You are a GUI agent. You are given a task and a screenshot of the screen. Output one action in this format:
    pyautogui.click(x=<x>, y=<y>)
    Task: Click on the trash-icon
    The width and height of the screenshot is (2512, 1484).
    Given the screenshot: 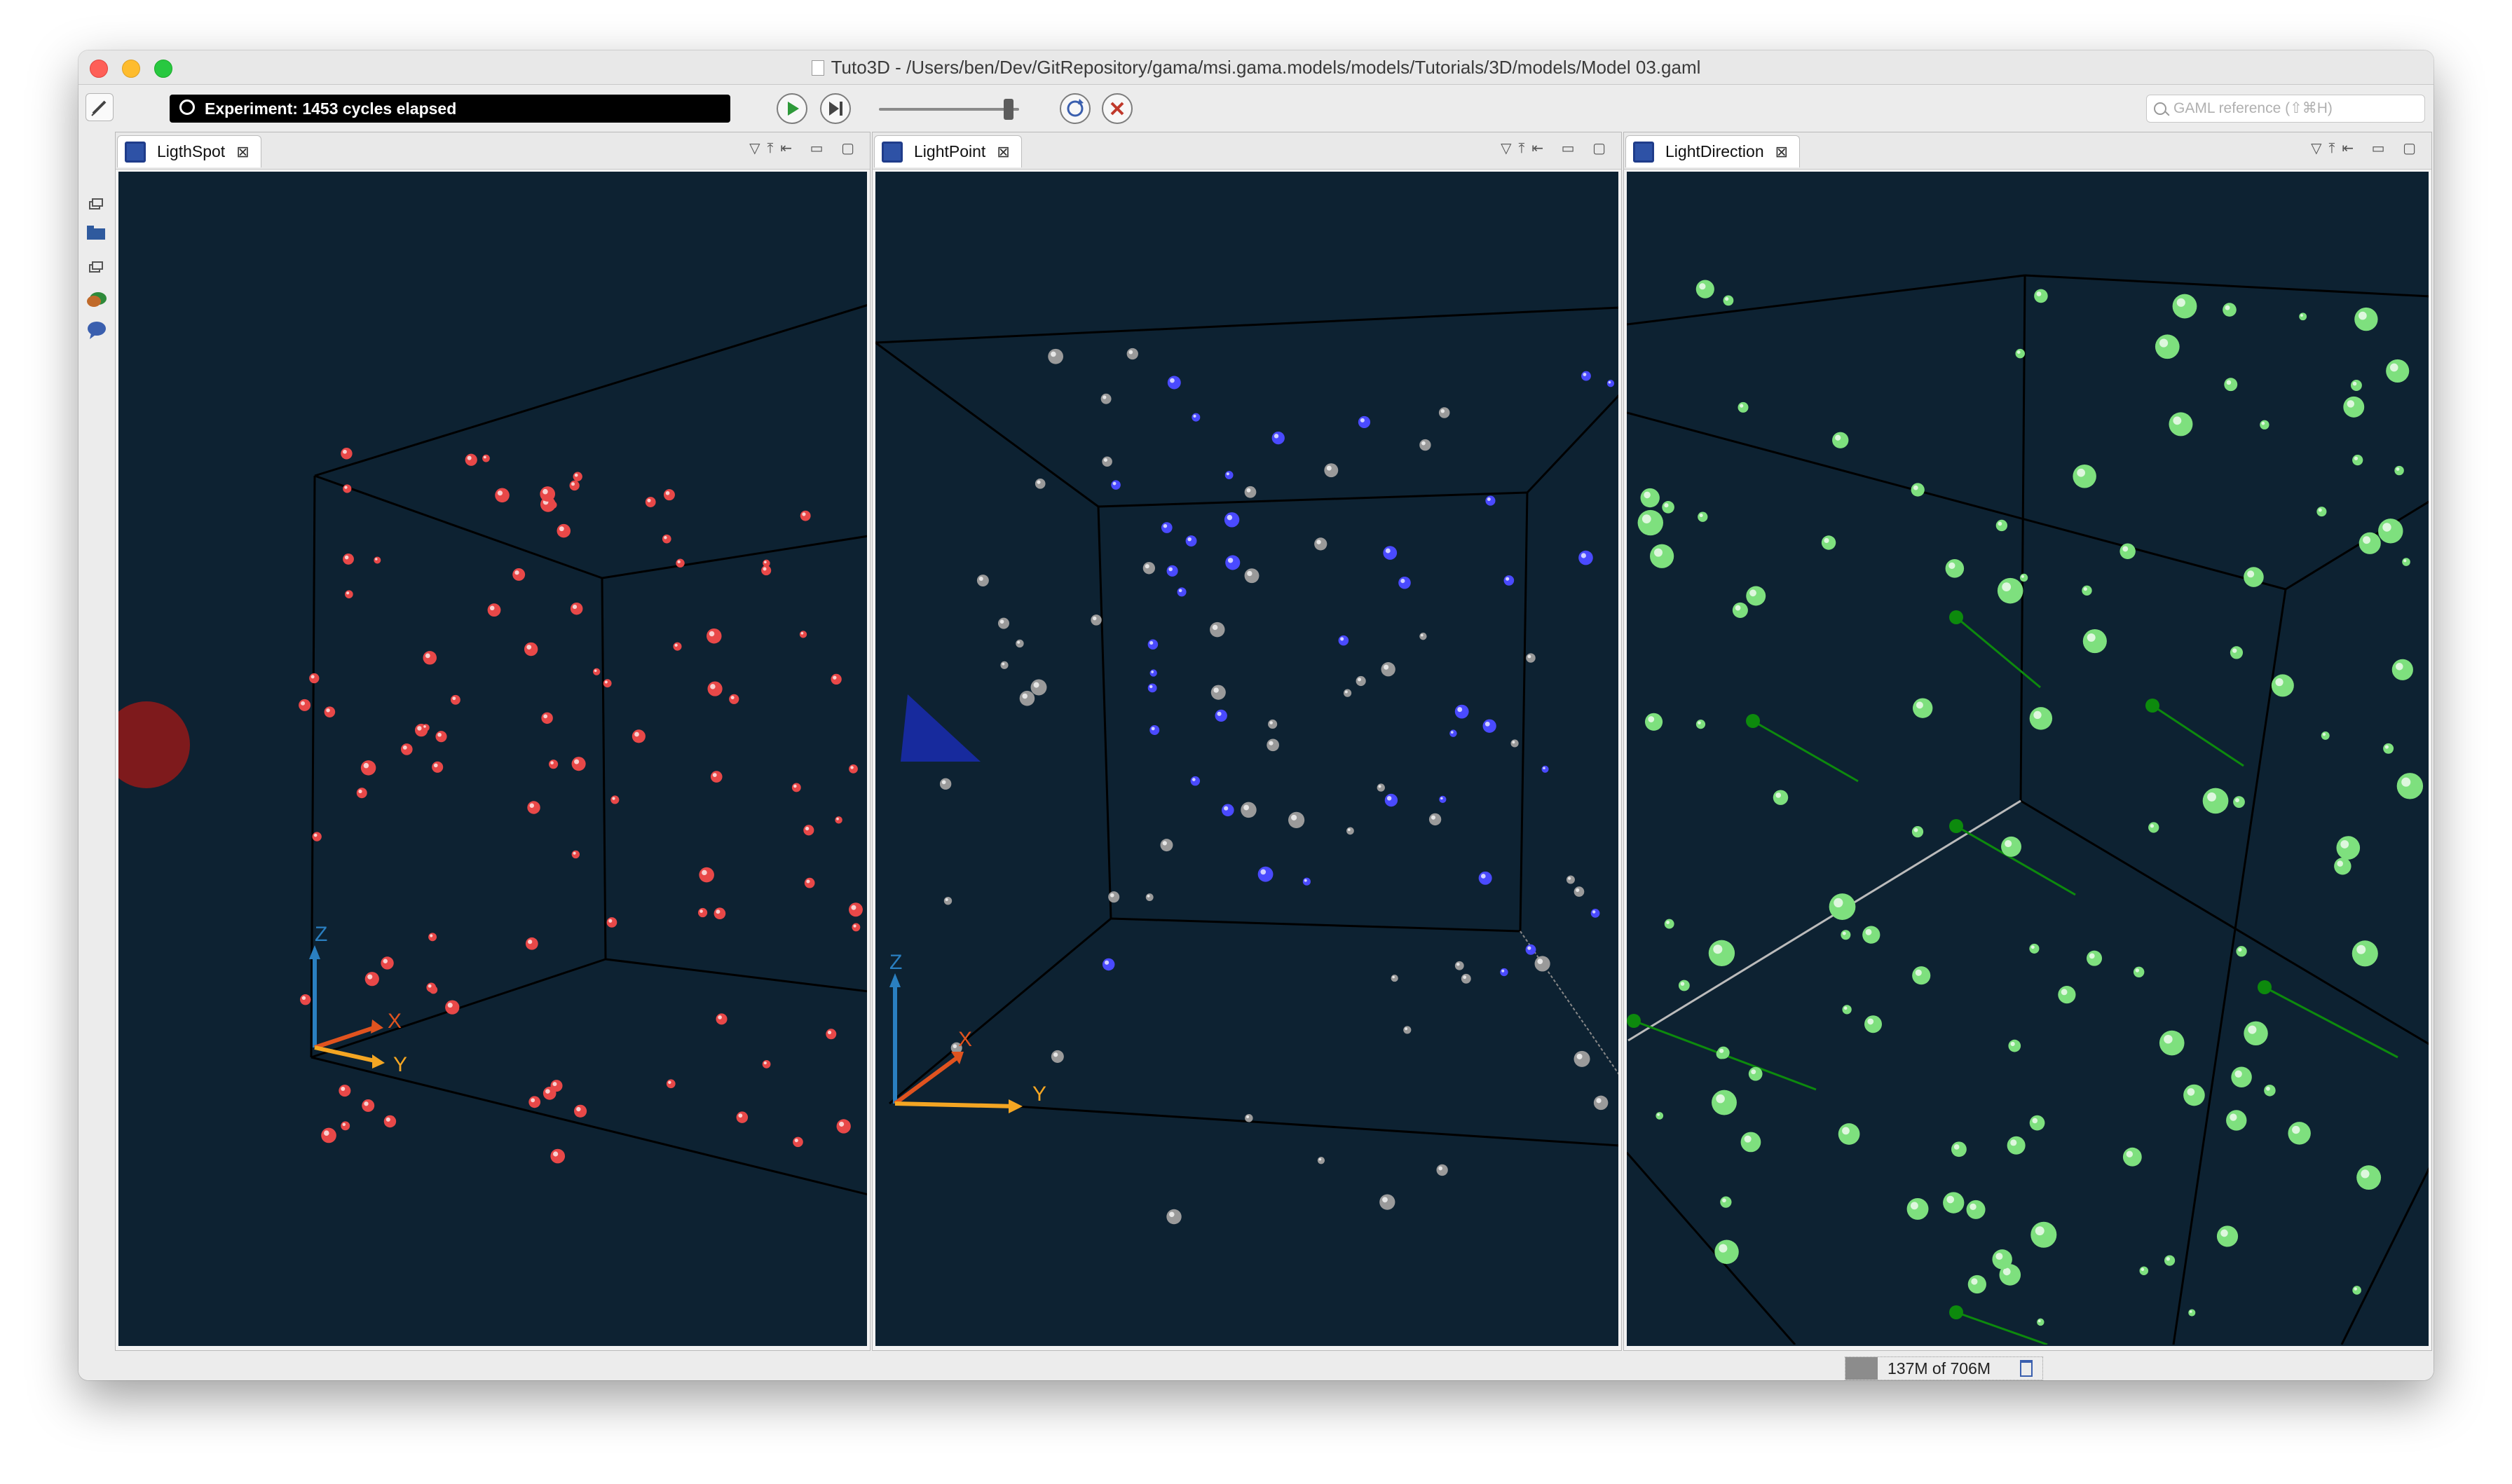 What is the action you would take?
    pyautogui.click(x=2026, y=1368)
    